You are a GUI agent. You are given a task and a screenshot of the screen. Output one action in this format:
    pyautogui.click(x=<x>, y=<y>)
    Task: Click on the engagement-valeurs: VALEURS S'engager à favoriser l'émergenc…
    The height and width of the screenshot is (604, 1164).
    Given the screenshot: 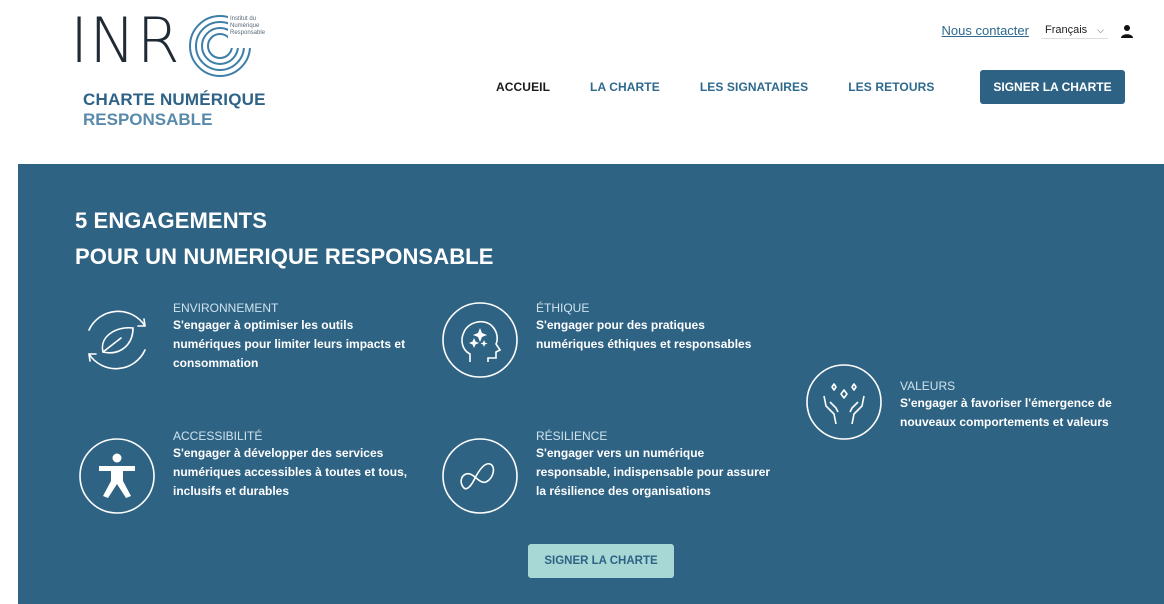 What is the action you would take?
    pyautogui.click(x=974, y=407)
    